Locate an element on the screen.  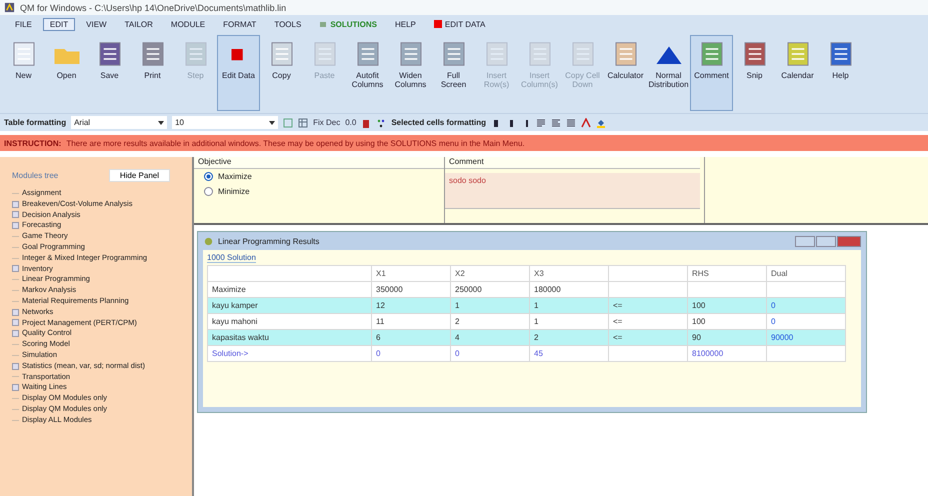
table-cell: 90000 is located at coordinates (806, 338).